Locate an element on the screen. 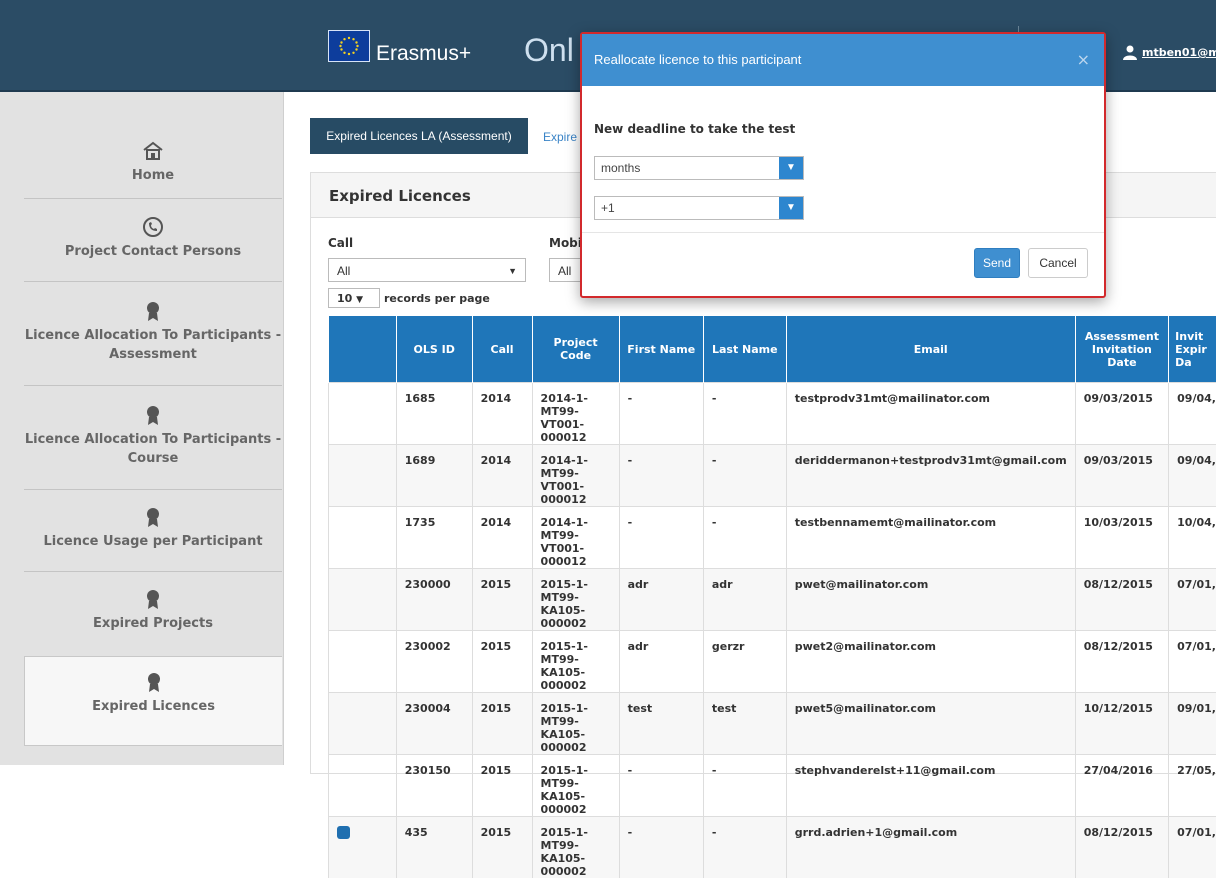 The image size is (1216, 878). home-icon is located at coordinates (153, 151).